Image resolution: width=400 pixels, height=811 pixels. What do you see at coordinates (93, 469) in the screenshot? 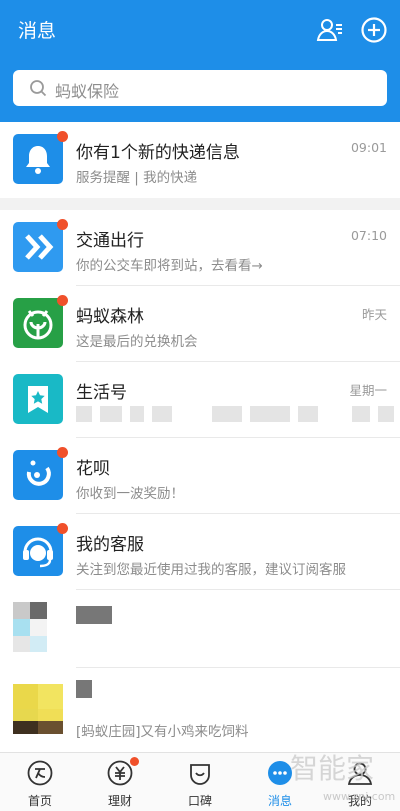
I see `item-title: 花呗` at bounding box center [93, 469].